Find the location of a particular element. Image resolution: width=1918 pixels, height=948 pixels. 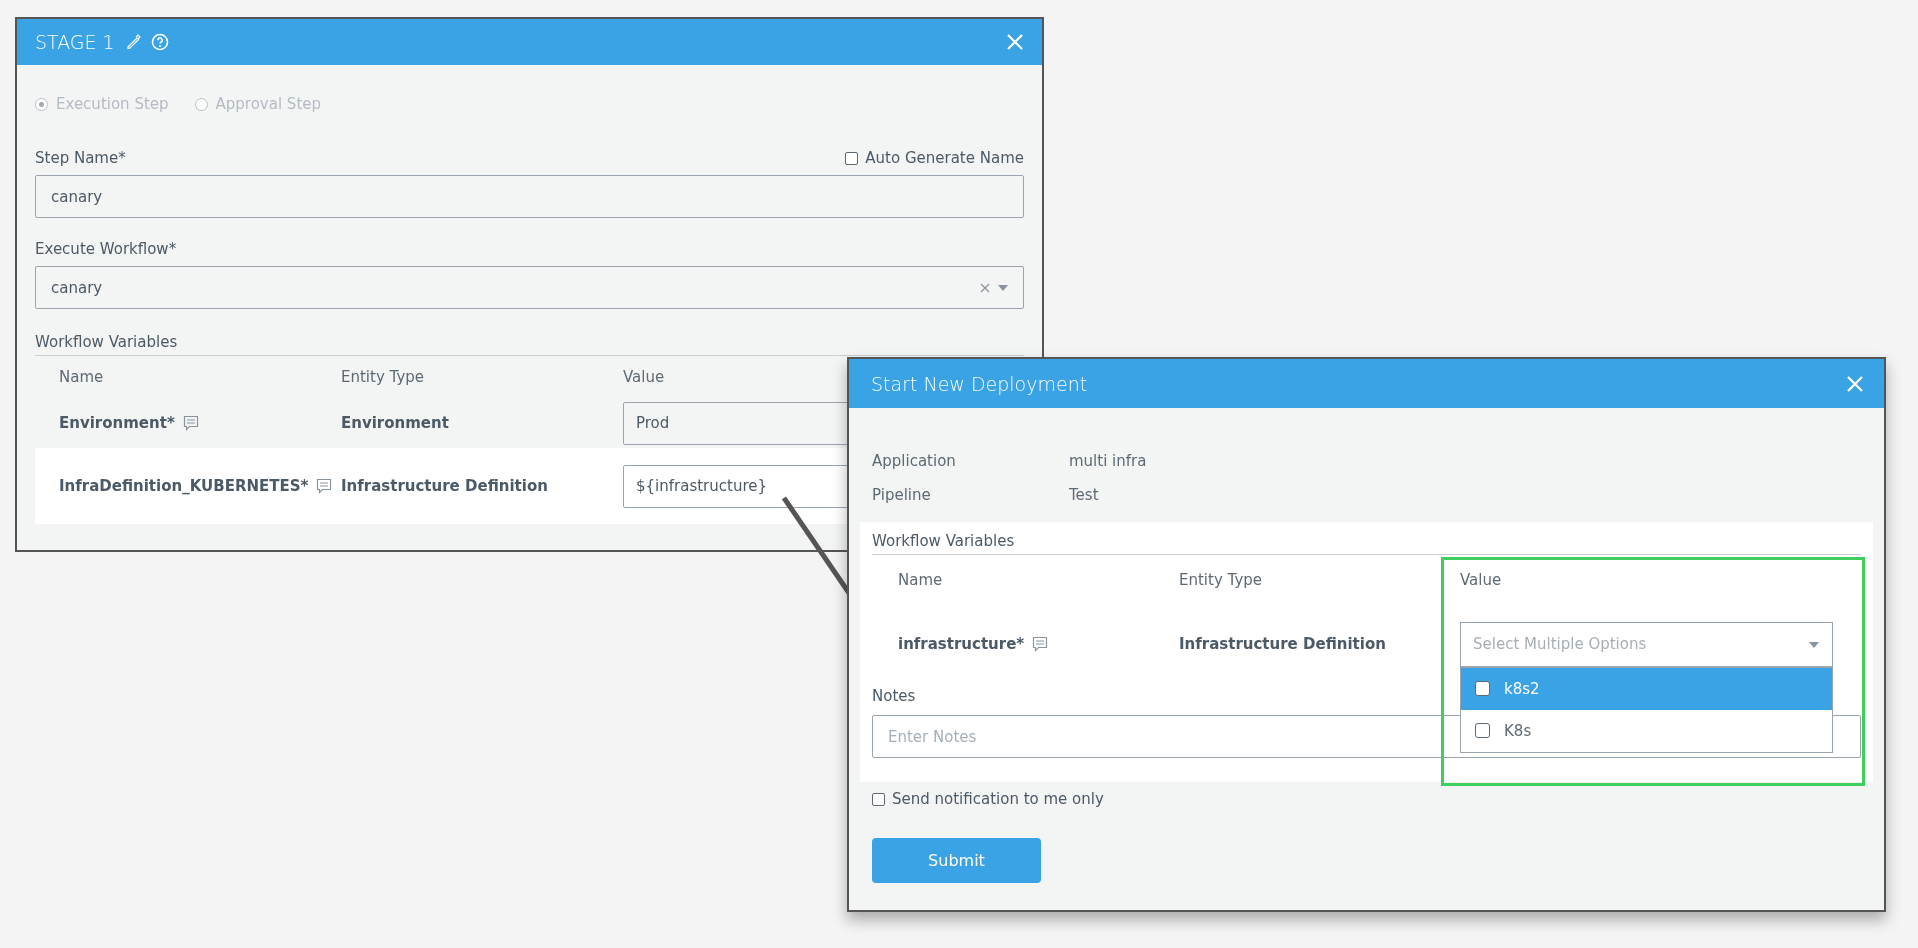

info-label: Pipeline is located at coordinates (902, 495).